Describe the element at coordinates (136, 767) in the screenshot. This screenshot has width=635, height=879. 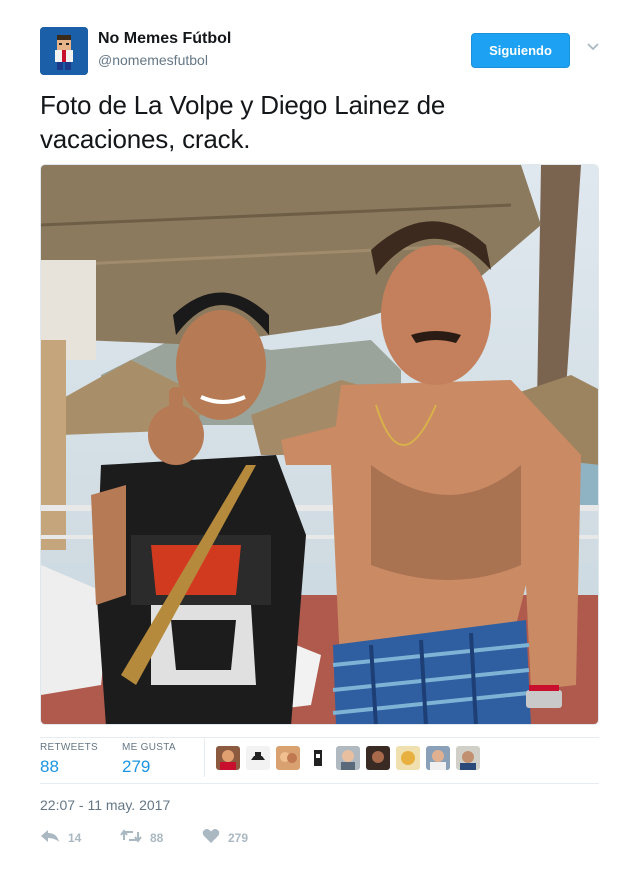
I see `likes-count: 279` at that location.